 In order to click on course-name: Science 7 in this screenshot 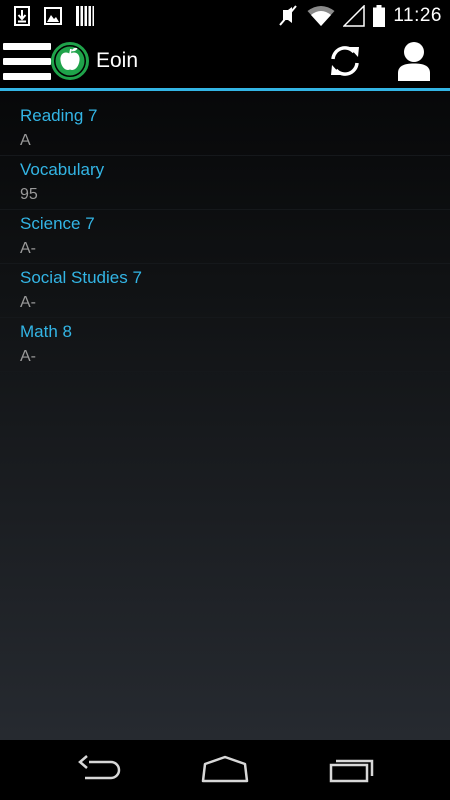, I will do `click(57, 223)`.